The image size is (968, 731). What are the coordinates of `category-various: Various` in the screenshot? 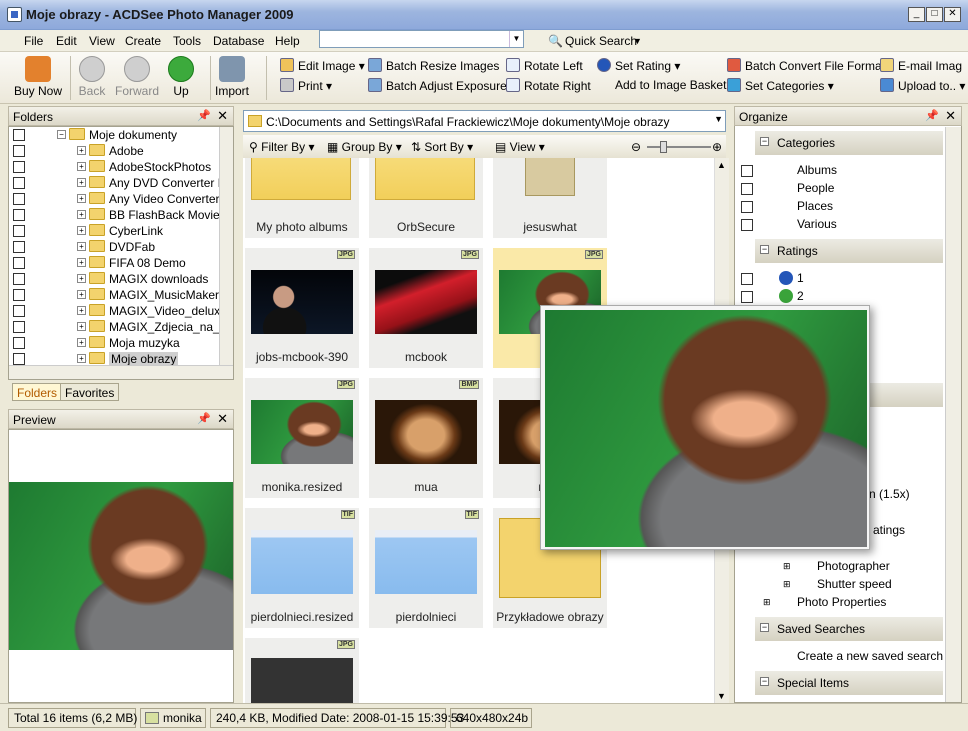 It's located at (817, 224).